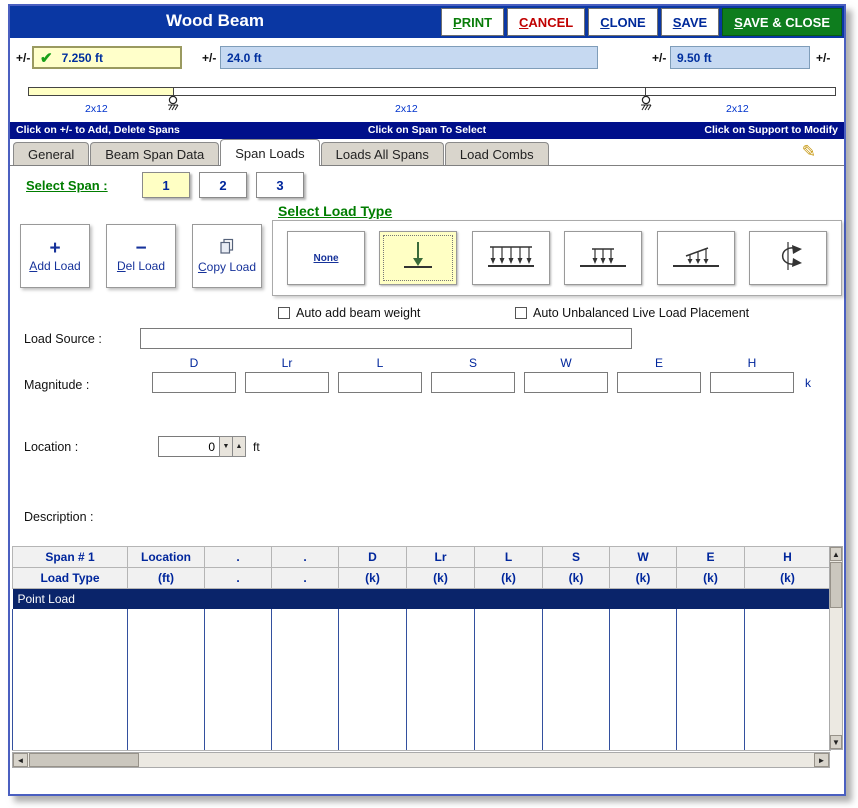  I want to click on span-button-3: 3, so click(280, 185).